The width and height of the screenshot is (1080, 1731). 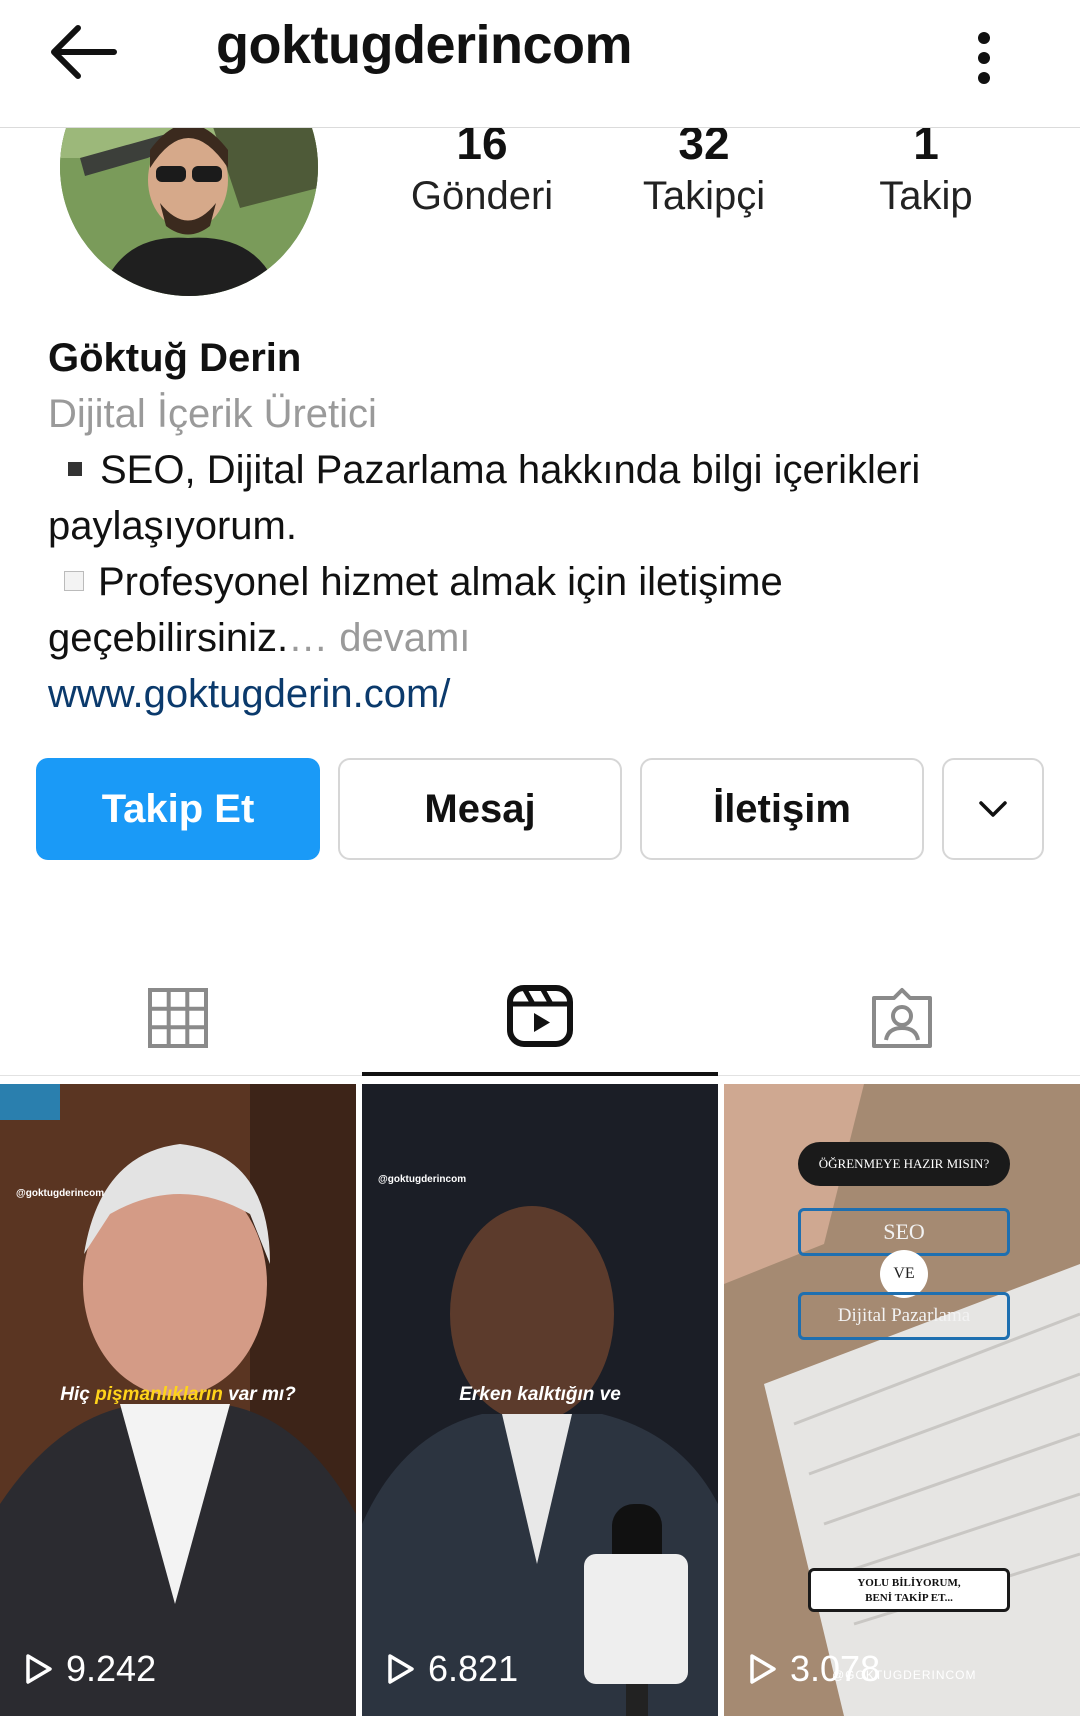 I want to click on reel-caption: Hiç pişmanlıkların var mı?, so click(x=178, y=1395).